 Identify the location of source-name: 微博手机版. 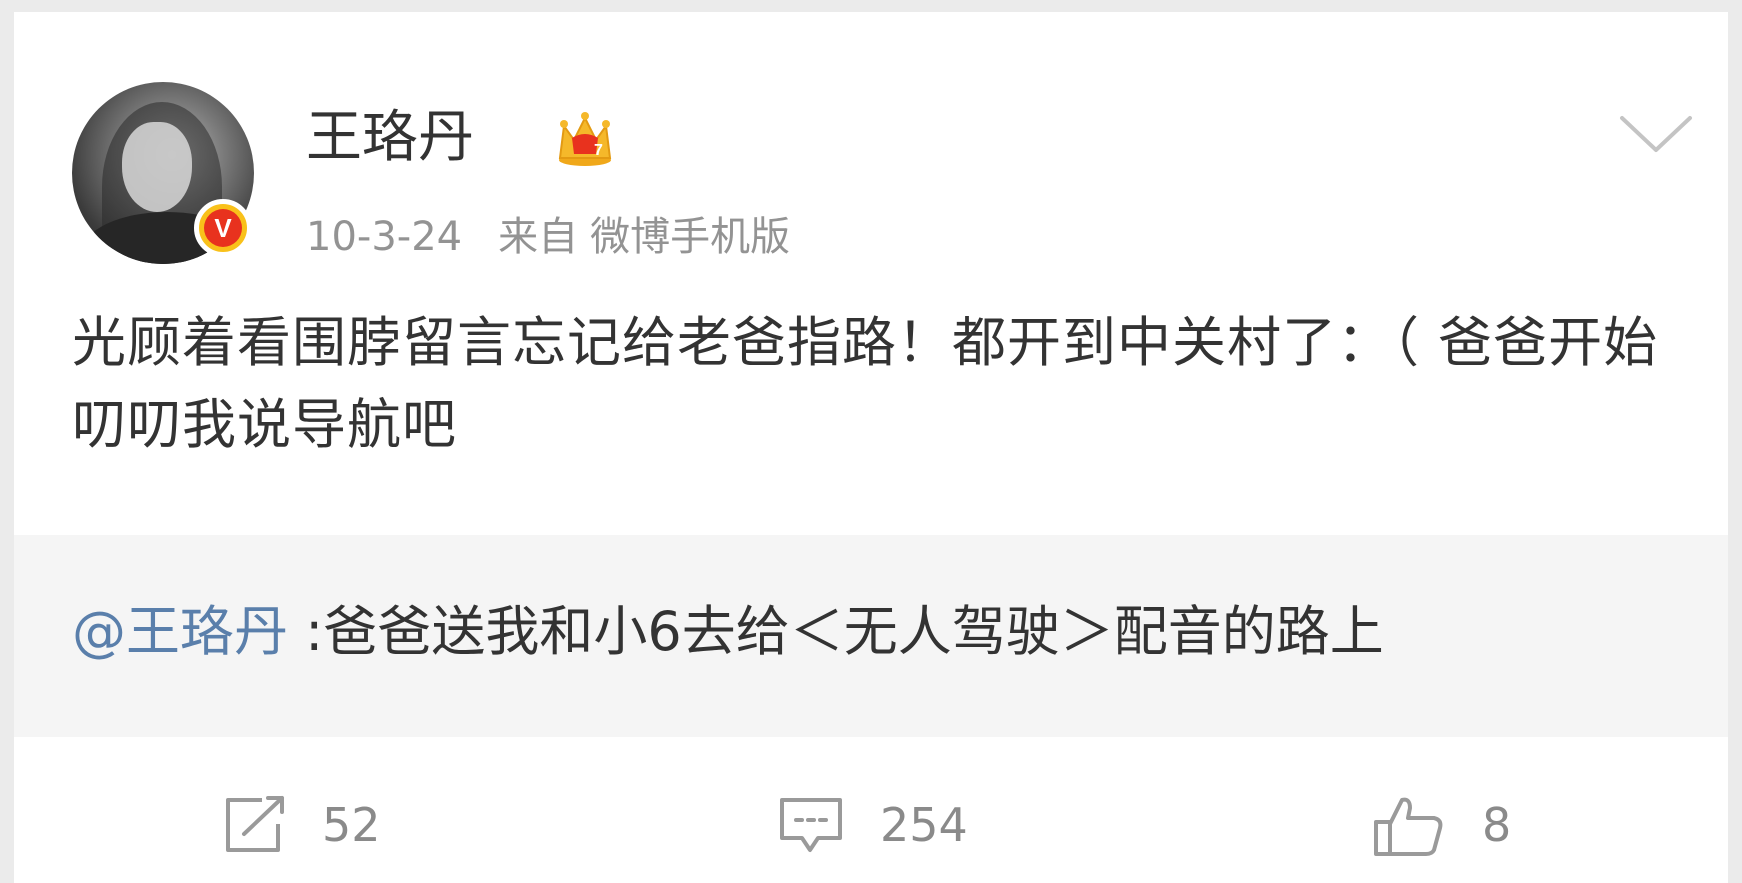
(690, 237).